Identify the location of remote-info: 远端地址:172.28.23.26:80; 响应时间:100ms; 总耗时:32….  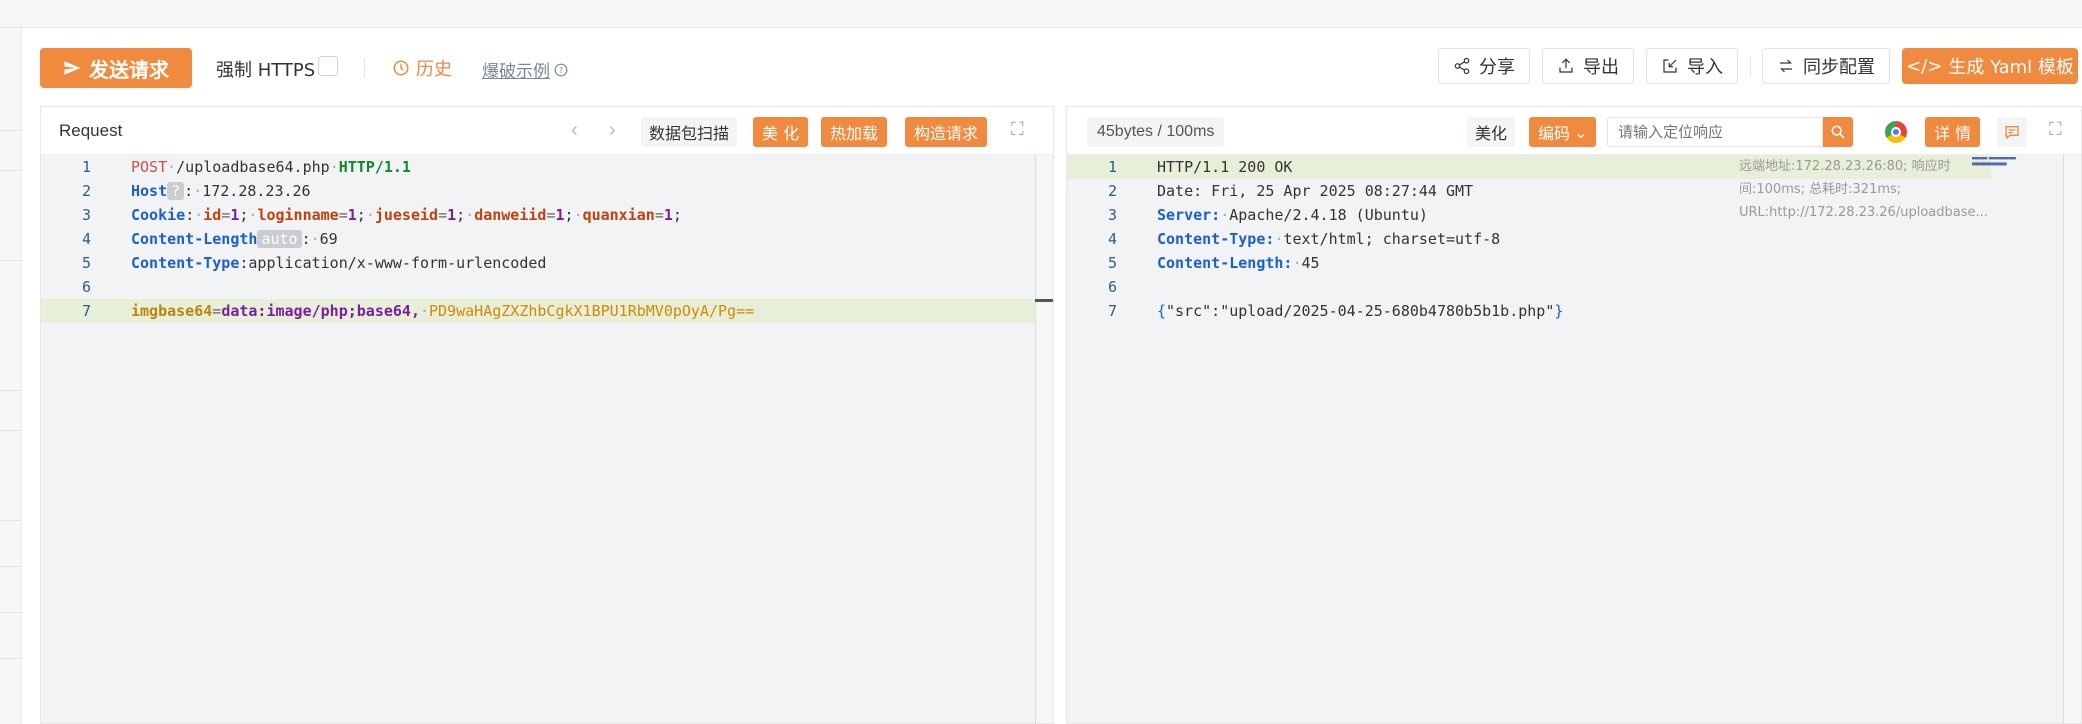
(1863, 189).